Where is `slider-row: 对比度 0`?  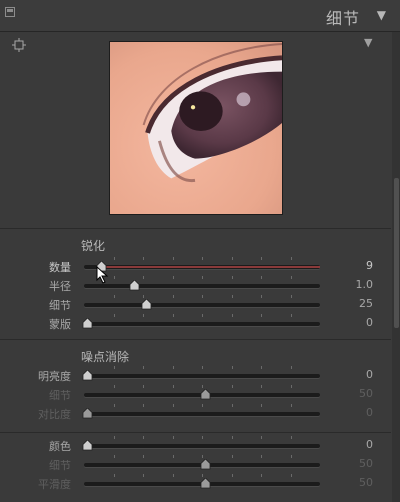
slider-row: 对比度 0 is located at coordinates (195, 413).